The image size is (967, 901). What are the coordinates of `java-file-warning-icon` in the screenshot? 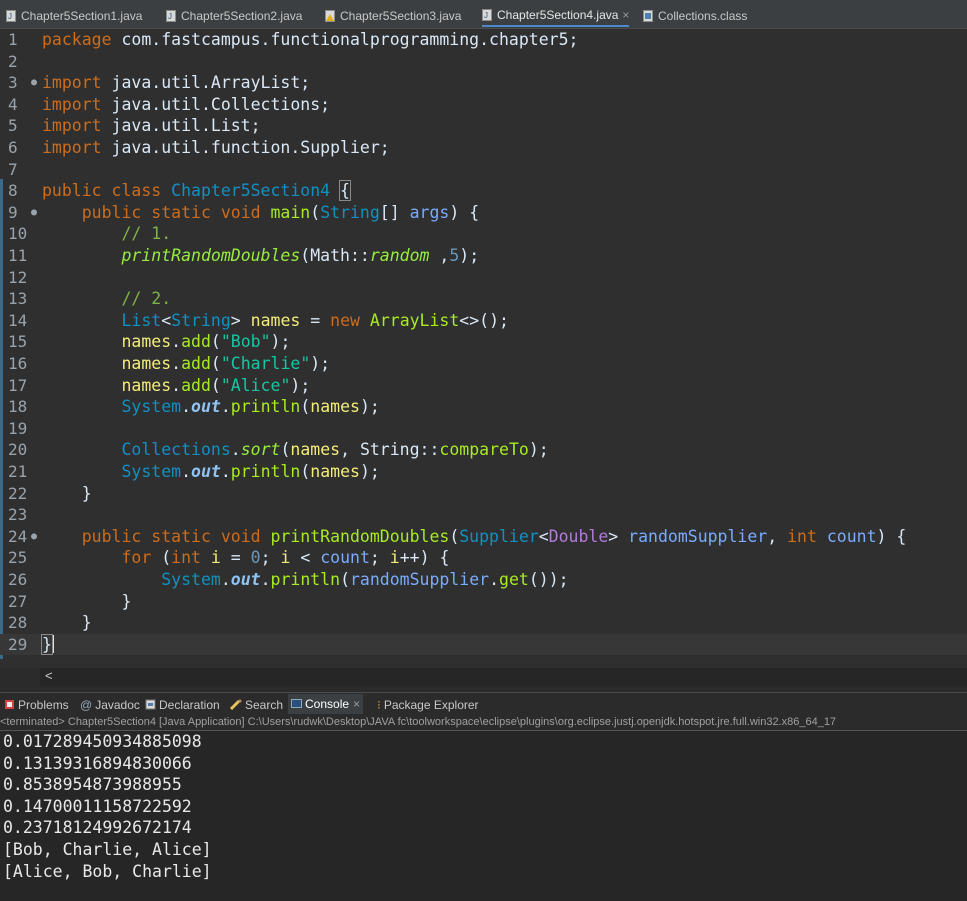 It's located at (330, 16).